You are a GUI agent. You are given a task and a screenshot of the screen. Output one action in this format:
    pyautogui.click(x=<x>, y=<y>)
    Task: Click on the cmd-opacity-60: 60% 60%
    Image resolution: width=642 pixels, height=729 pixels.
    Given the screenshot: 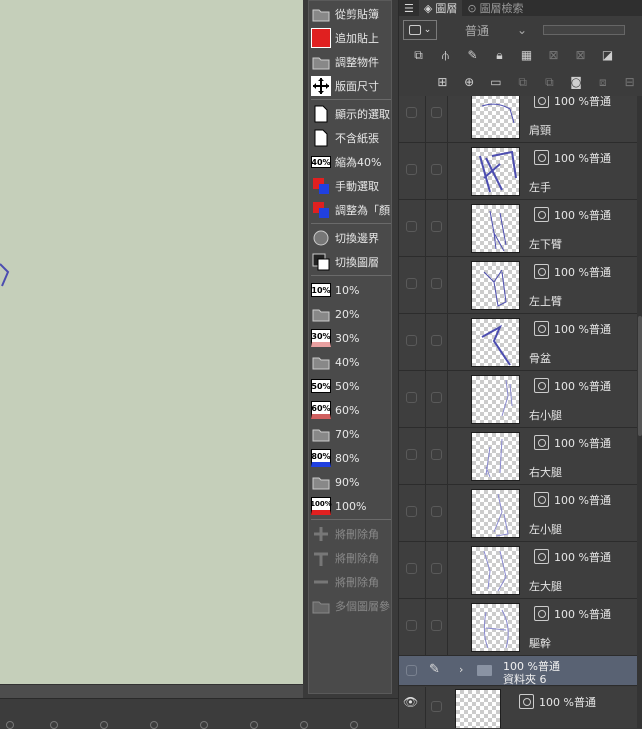 What is the action you would take?
    pyautogui.click(x=350, y=410)
    